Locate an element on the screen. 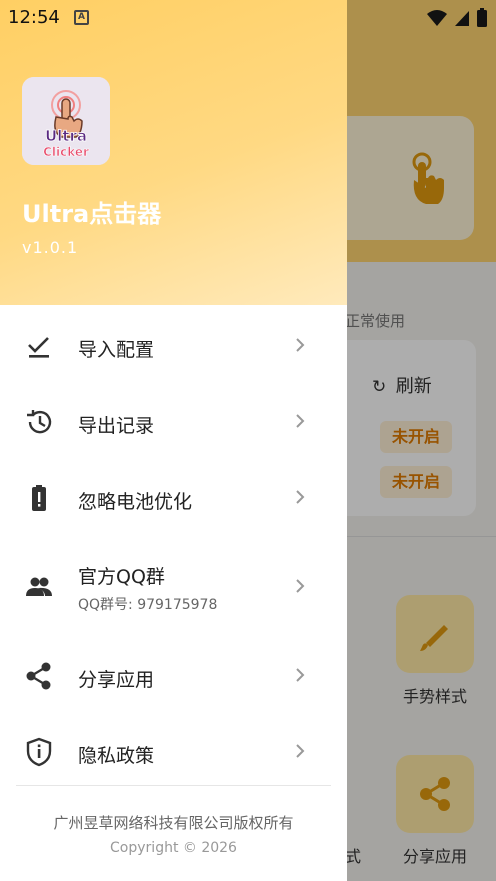 The height and width of the screenshot is (881, 496). menu-item-label: 导入配置 is located at coordinates (116, 350).